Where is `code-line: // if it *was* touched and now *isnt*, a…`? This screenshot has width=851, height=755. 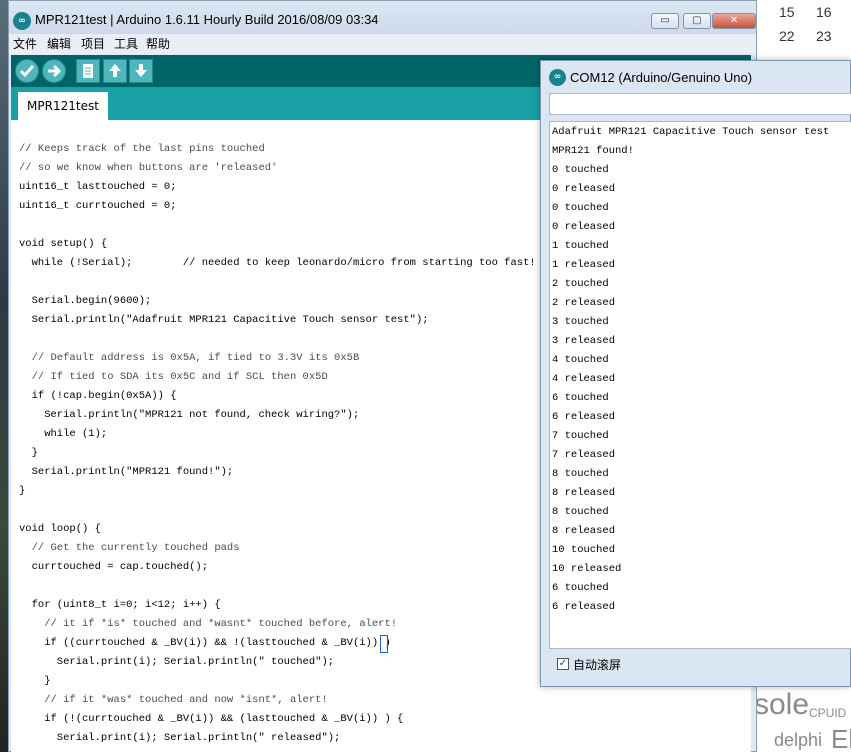 code-line: // if it *was* touched and now *isnt*, a… is located at coordinates (173, 700).